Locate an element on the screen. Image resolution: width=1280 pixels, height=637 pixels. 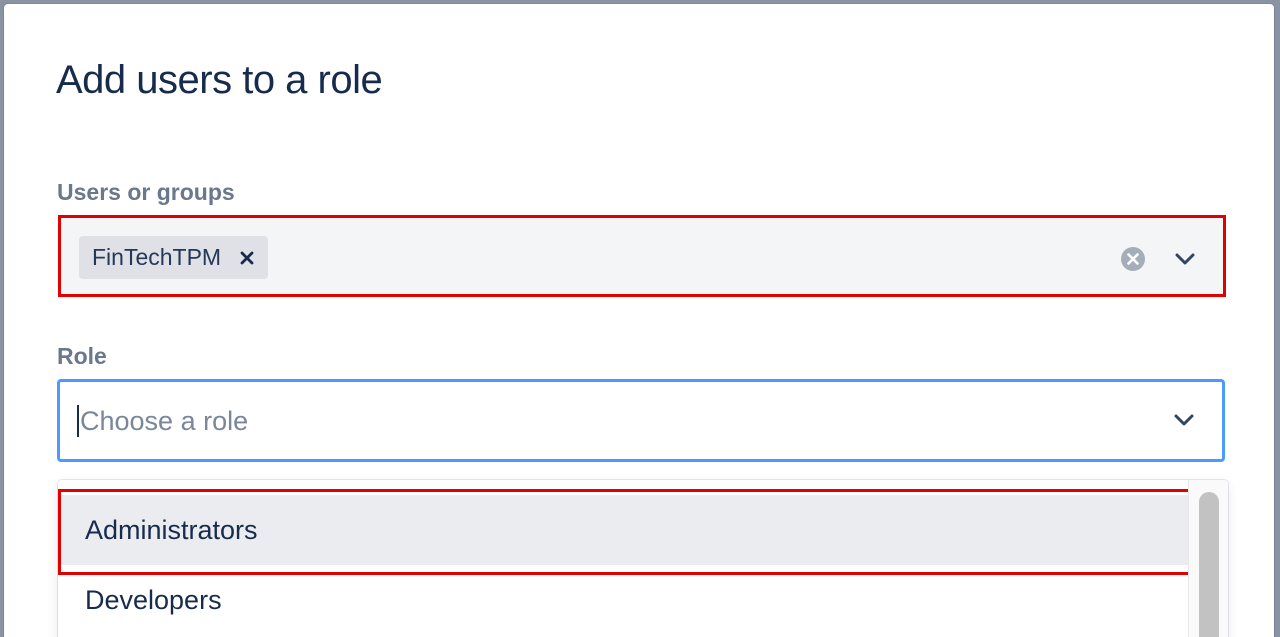
role-input is located at coordinates (603, 421).